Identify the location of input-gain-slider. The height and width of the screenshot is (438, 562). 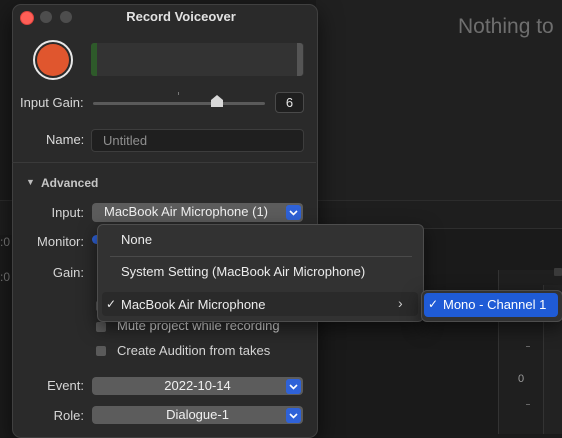
(179, 103).